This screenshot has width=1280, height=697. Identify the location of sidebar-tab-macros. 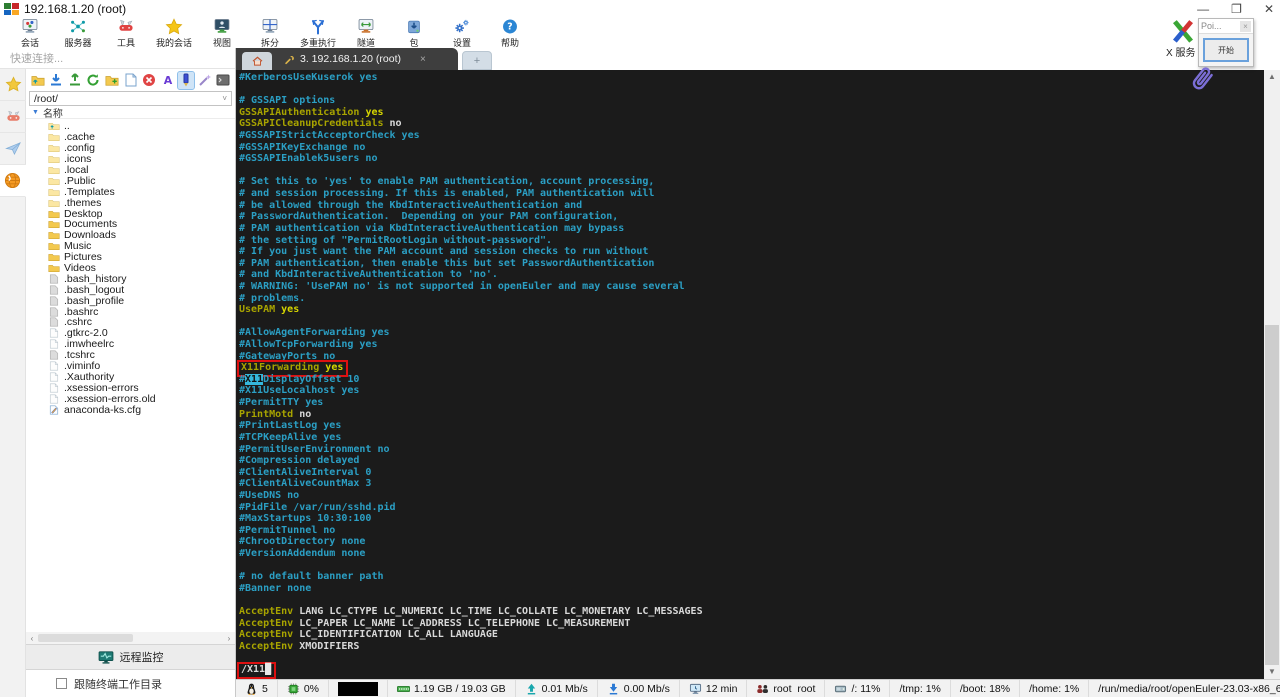
(13, 149).